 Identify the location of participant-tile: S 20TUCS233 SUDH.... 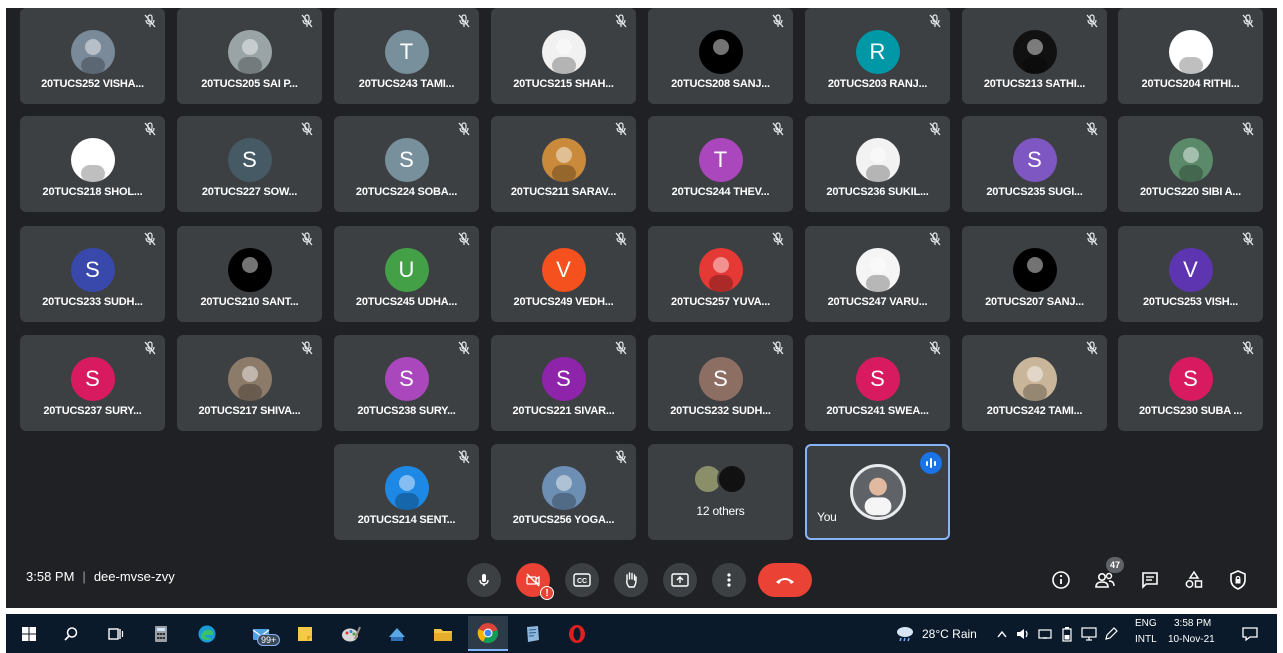
(92, 274).